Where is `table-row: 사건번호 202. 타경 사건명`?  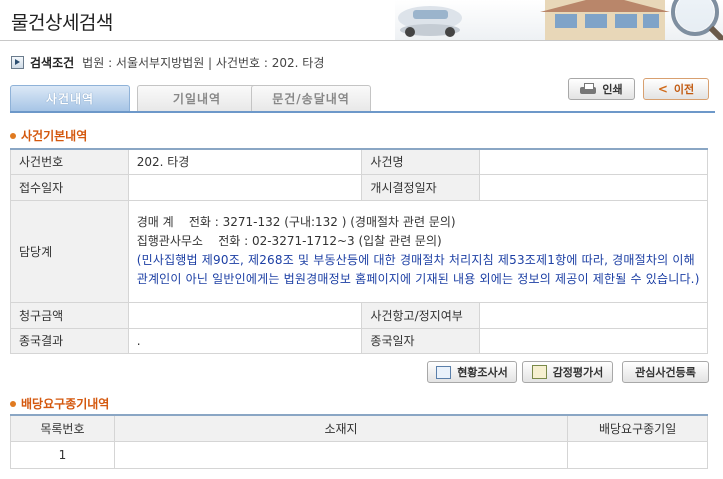
table-row: 사건번호 202. 타경 사건명 is located at coordinates (359, 161).